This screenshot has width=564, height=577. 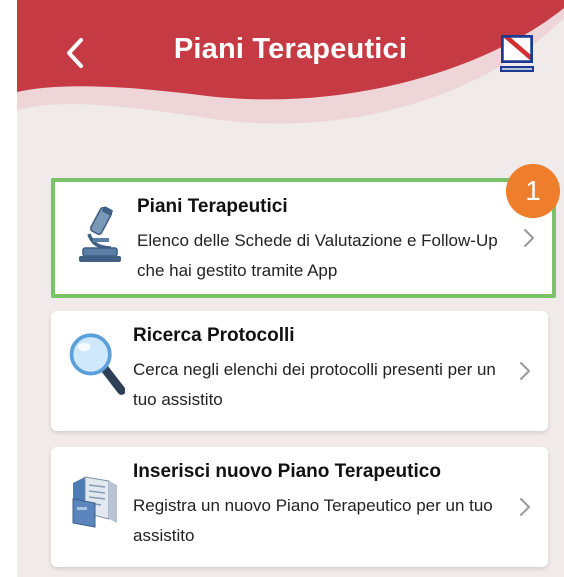 What do you see at coordinates (94, 502) in the screenshot?
I see `document-folder-icon` at bounding box center [94, 502].